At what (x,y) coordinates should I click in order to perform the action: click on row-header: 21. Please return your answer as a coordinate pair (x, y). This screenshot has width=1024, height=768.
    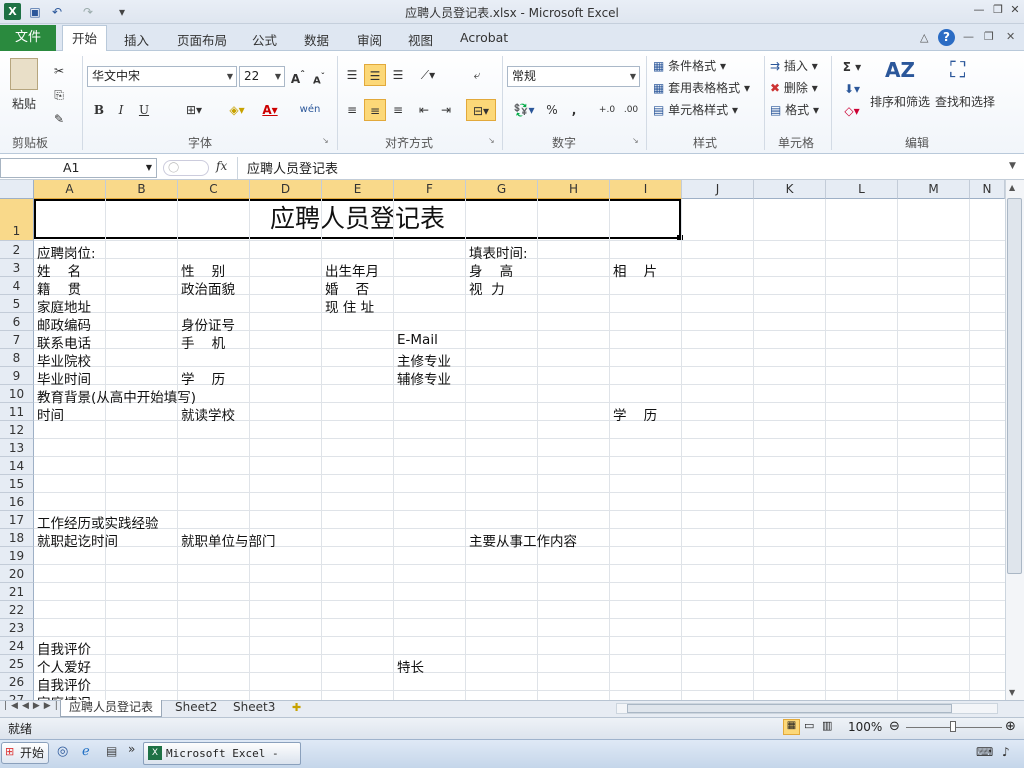
    Looking at the image, I should click on (17, 592).